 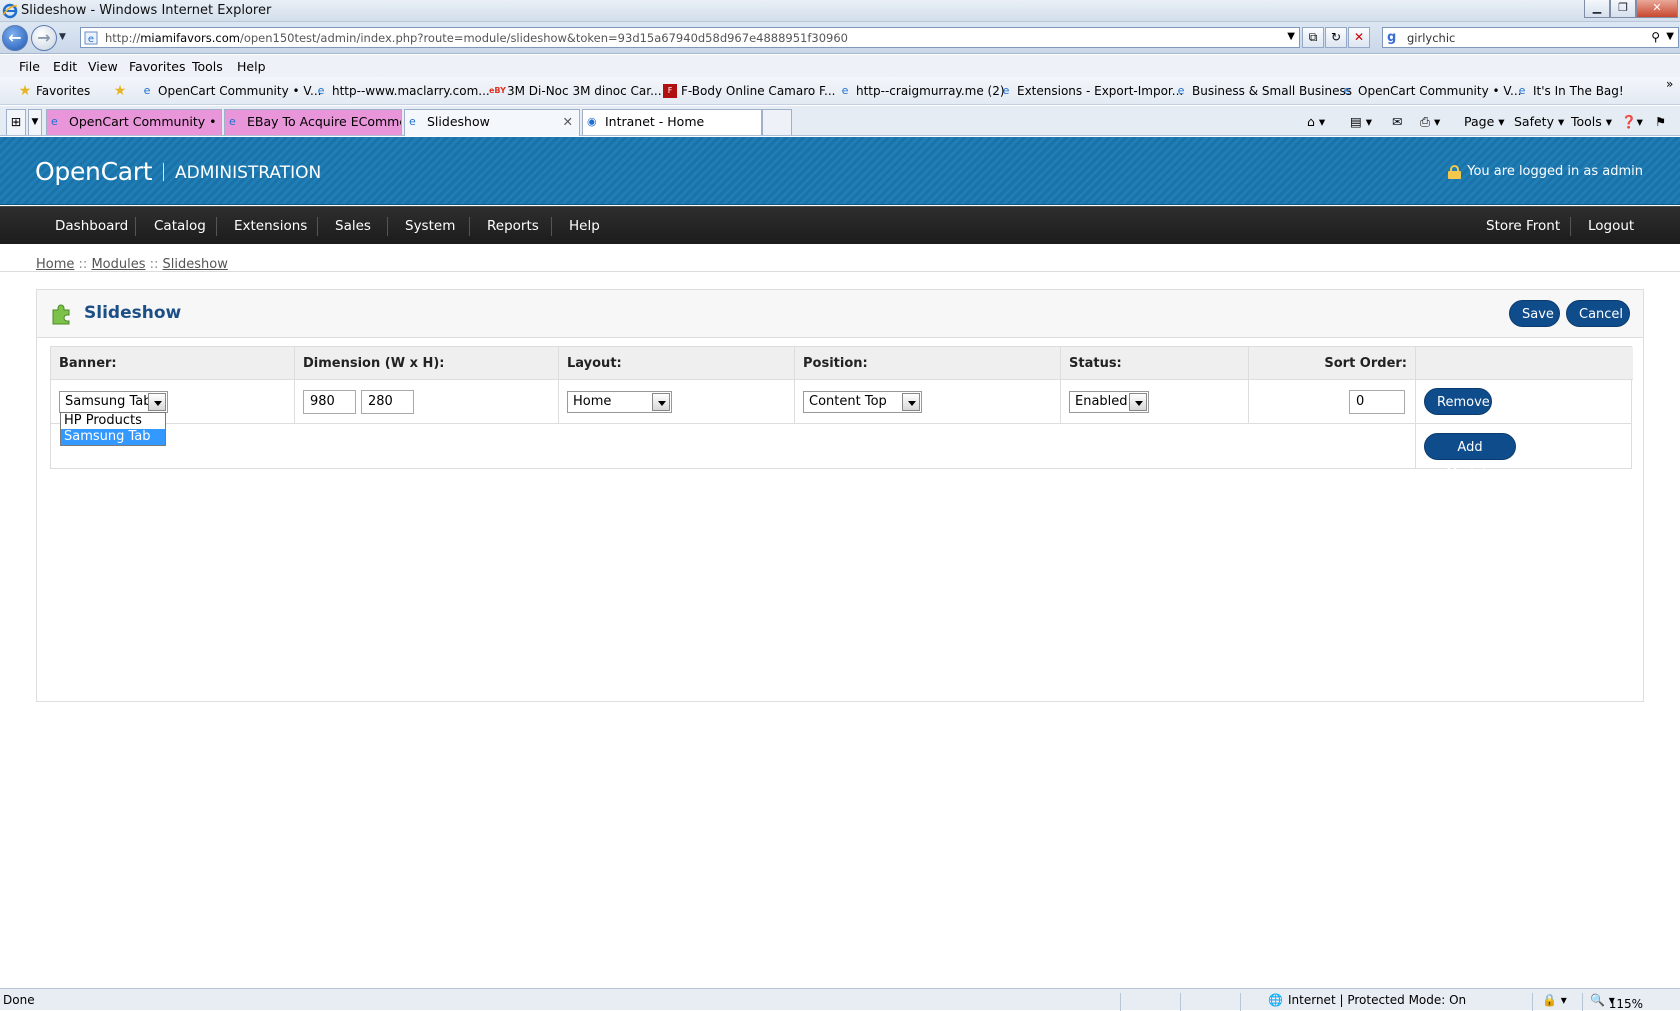 What do you see at coordinates (921, 91) in the screenshot?
I see `favorite-link: e http--craigmurray.me (2)` at bounding box center [921, 91].